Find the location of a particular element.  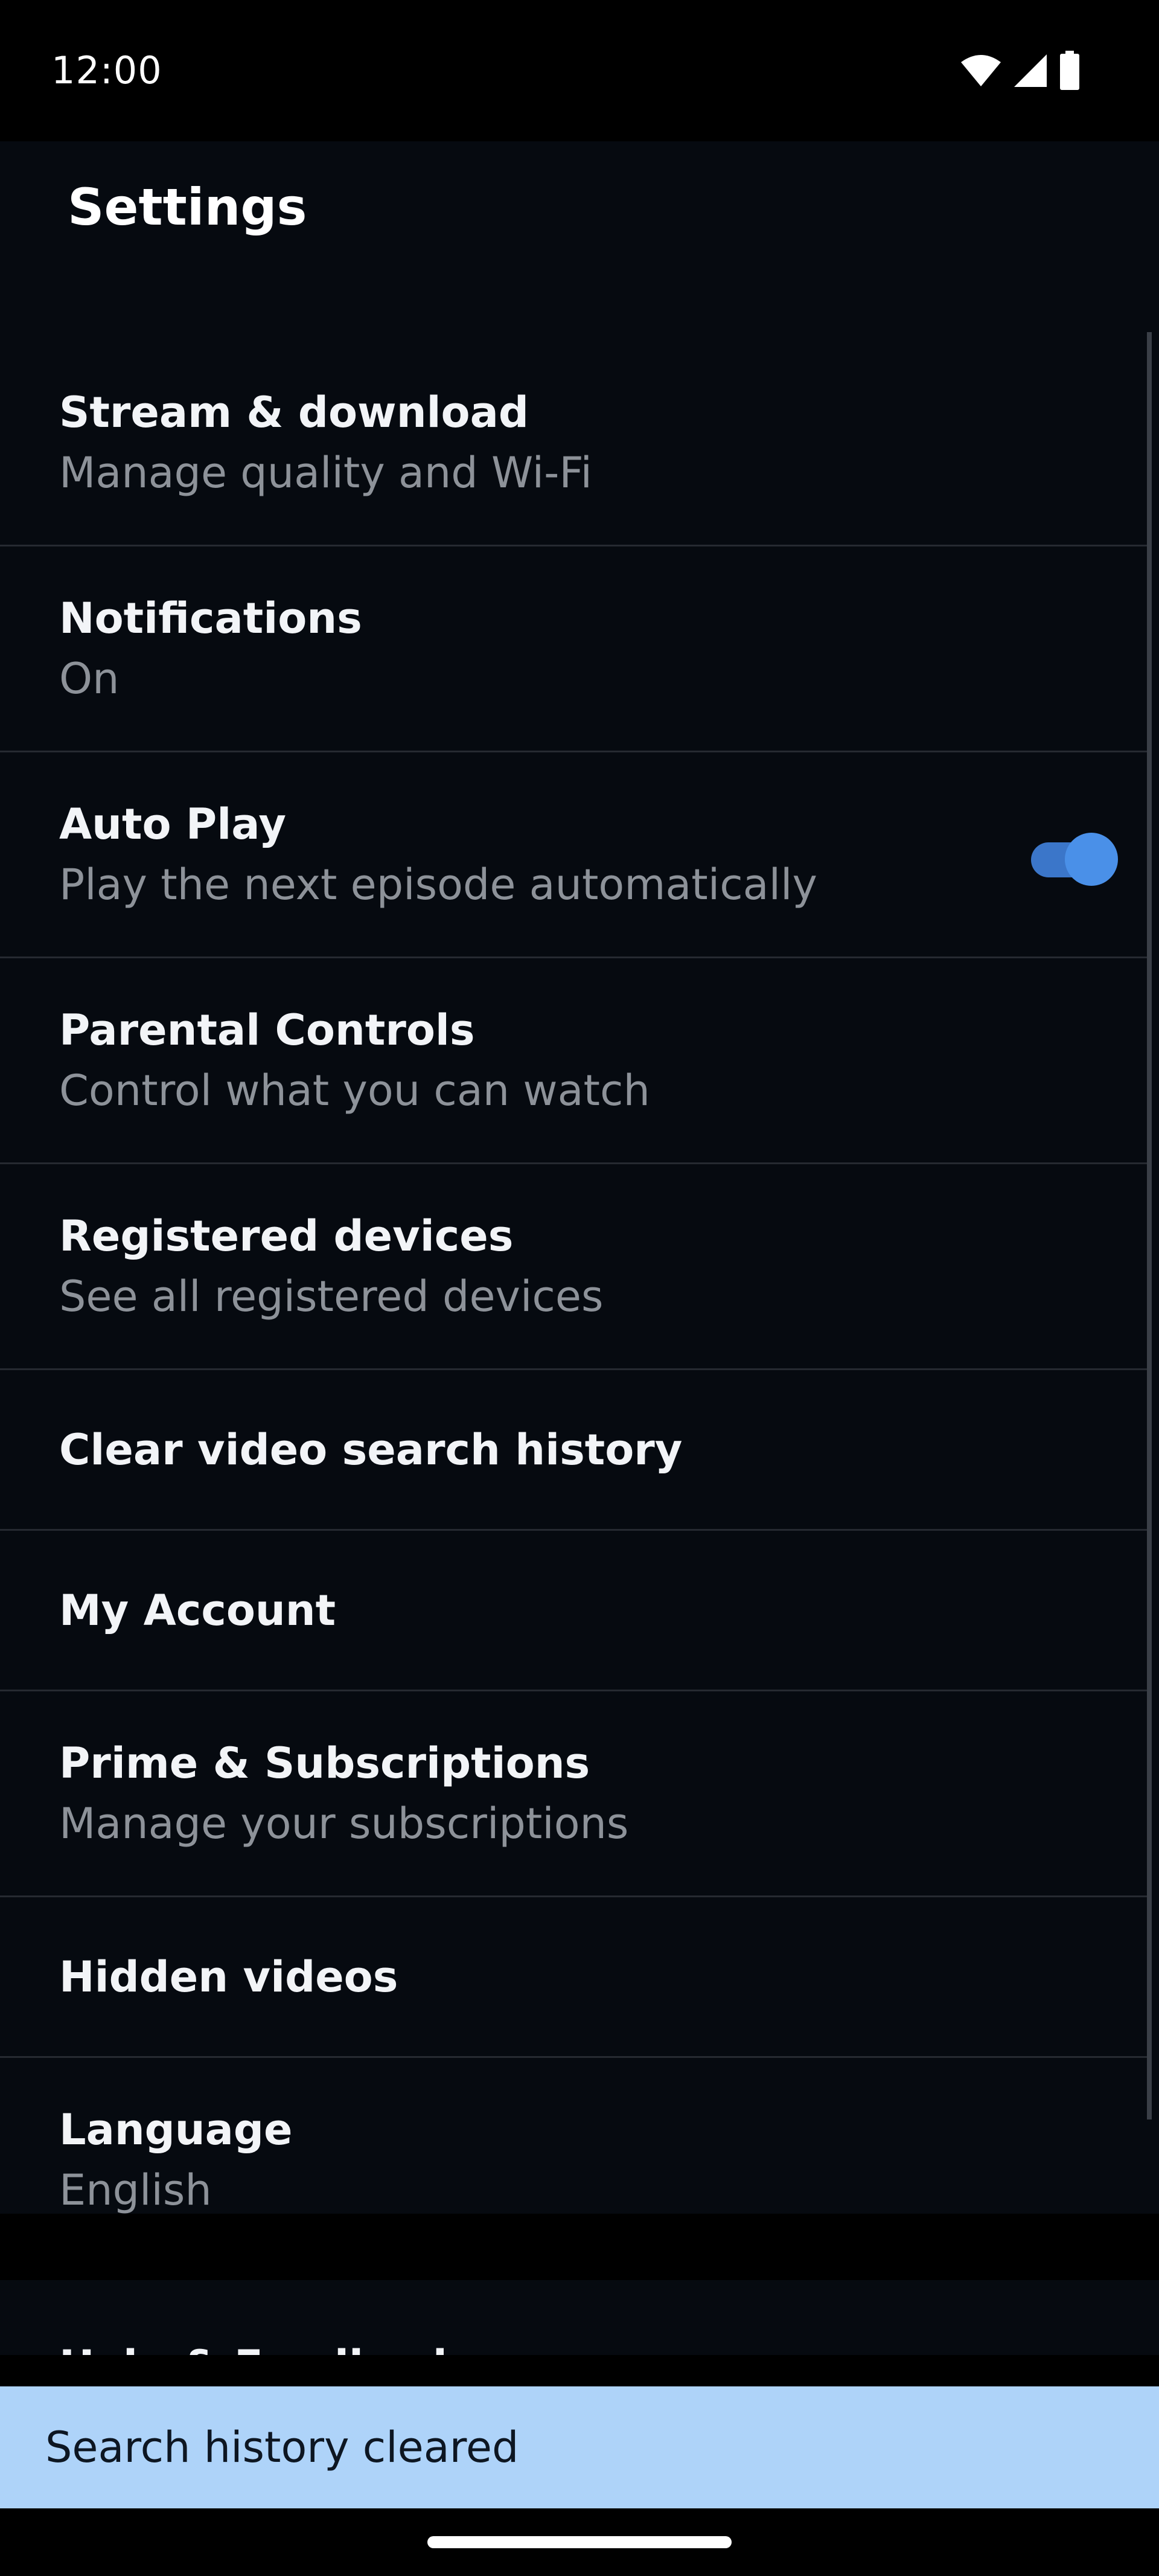

setting-notifications: Notifications On is located at coordinates (573, 649).